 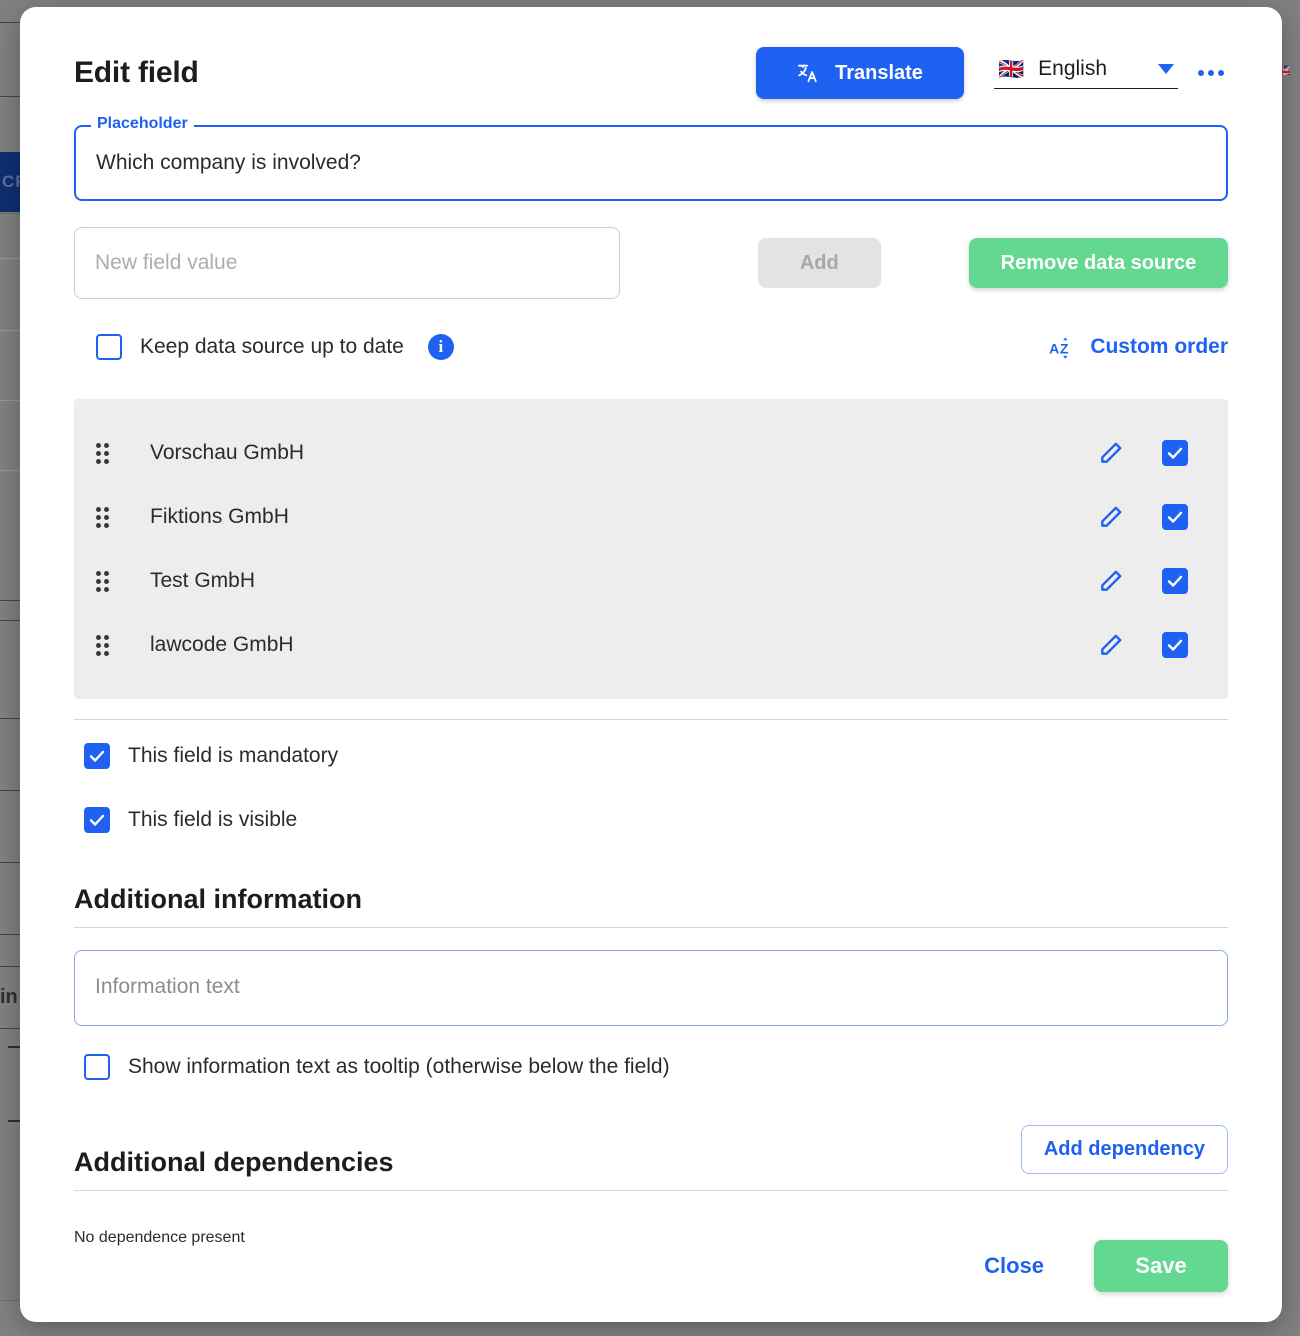 I want to click on page-title: Edit field, so click(x=136, y=72).